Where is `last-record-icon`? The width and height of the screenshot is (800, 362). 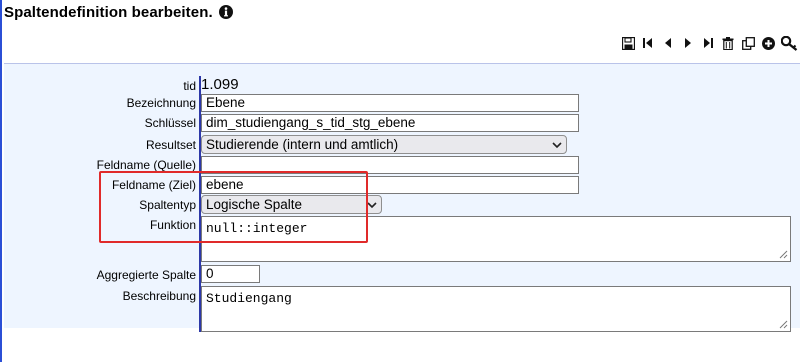
last-record-icon is located at coordinates (708, 43).